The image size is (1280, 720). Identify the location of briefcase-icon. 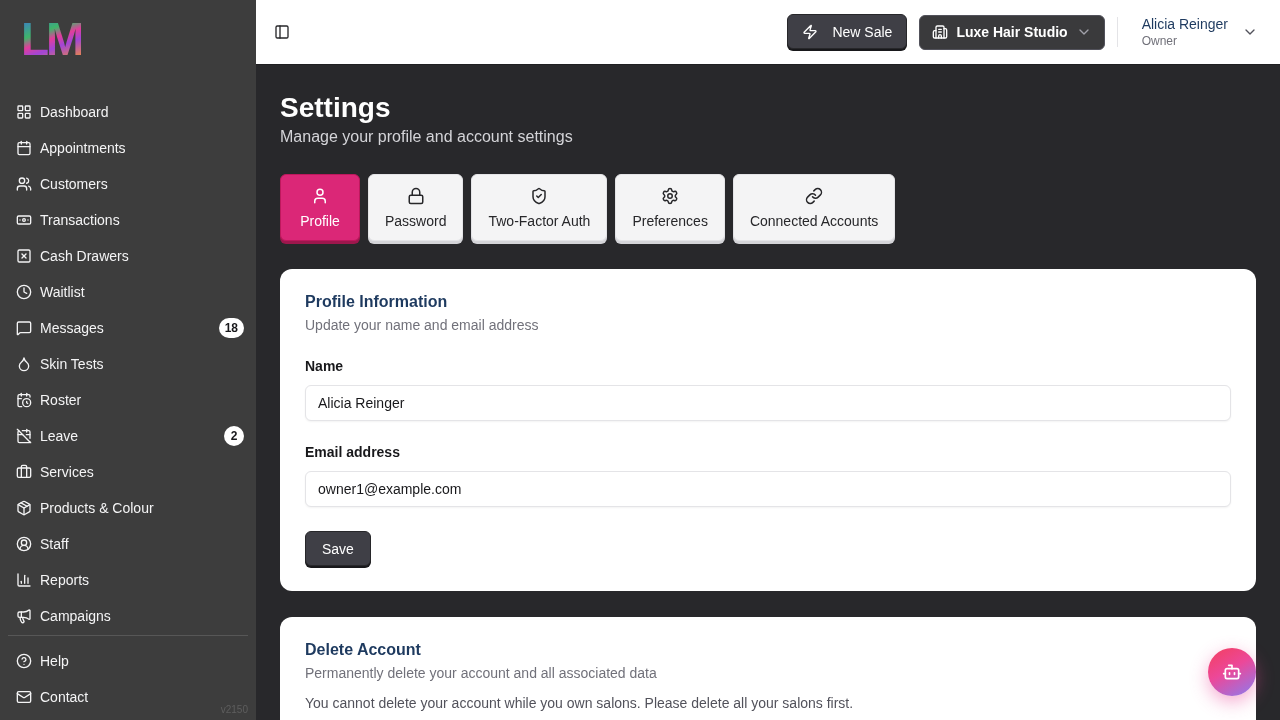
(24, 472).